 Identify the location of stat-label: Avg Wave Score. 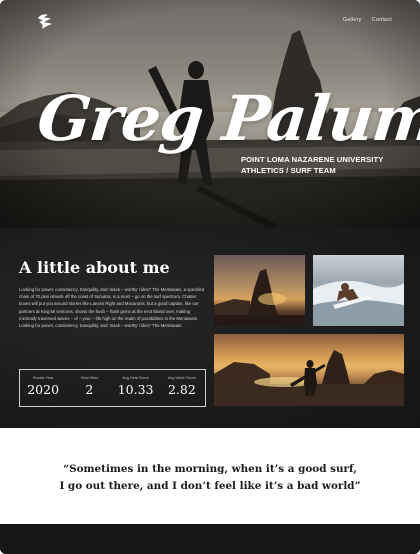
(181, 378).